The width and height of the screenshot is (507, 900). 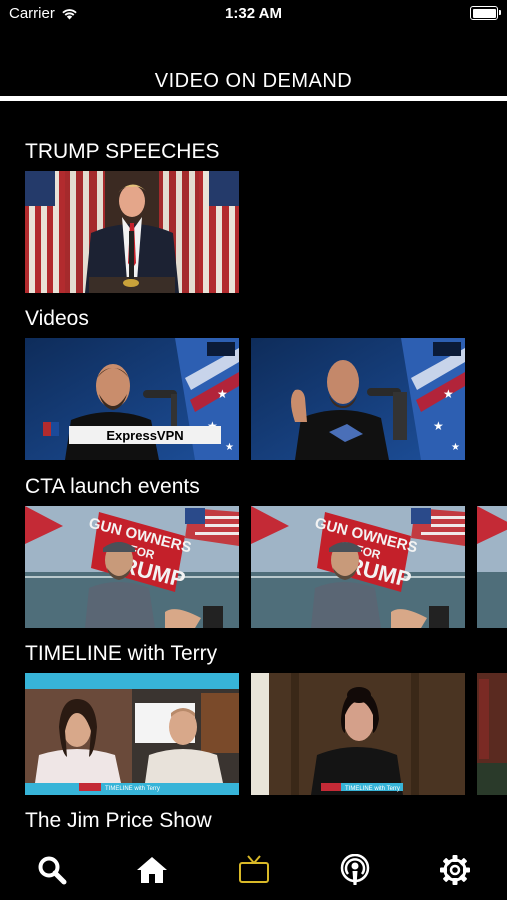 I want to click on video-thumbnail: ★ ★ ★, so click(x=358, y=399).